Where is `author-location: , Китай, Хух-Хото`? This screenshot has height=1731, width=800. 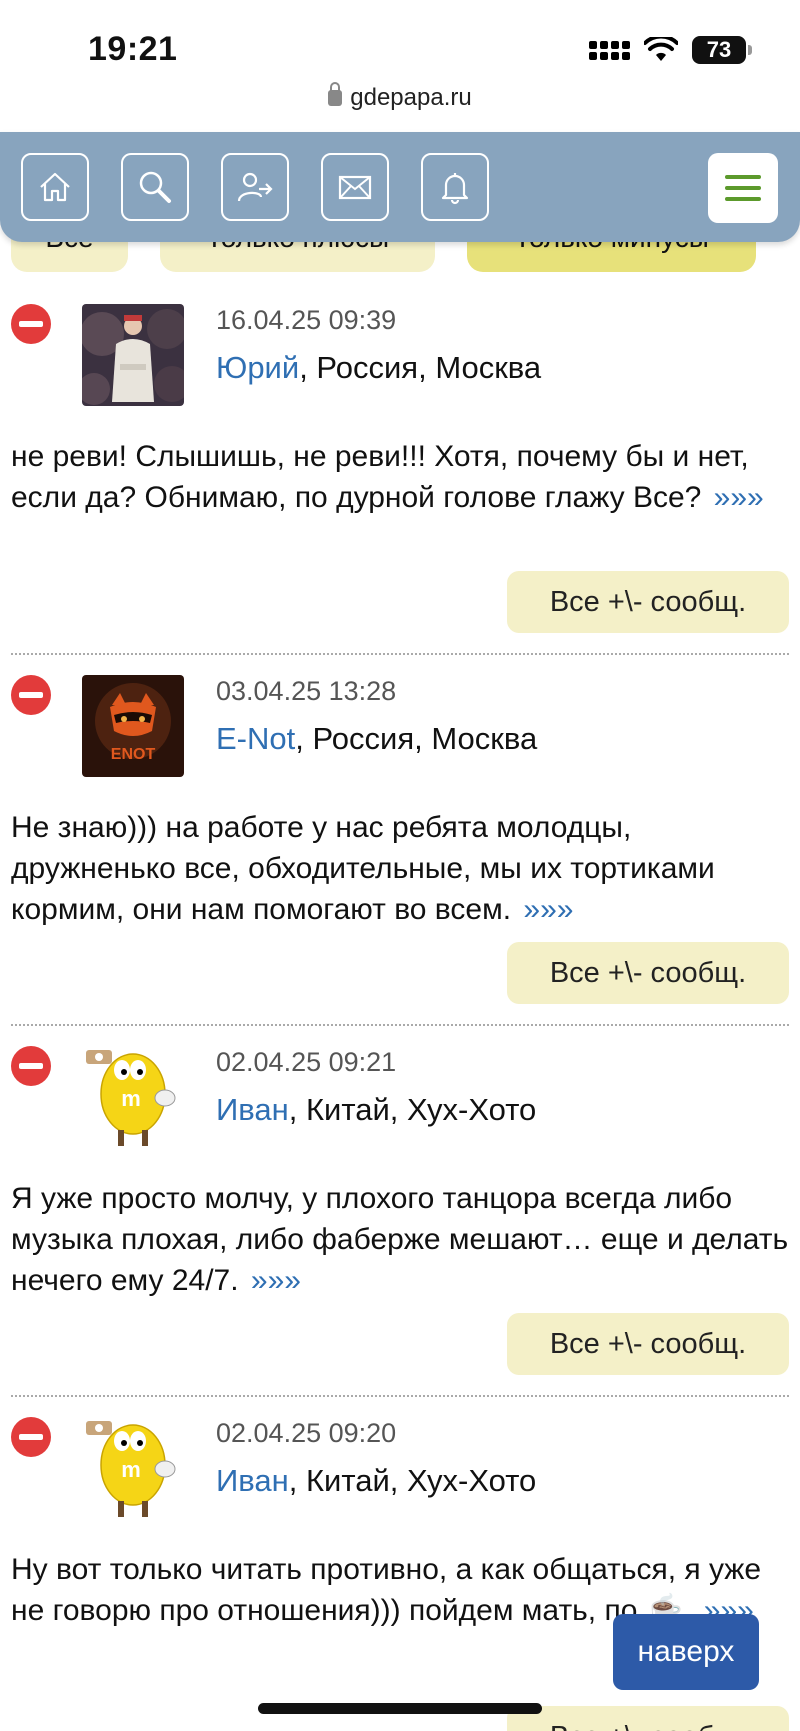 author-location: , Китай, Хух-Хото is located at coordinates (412, 1480).